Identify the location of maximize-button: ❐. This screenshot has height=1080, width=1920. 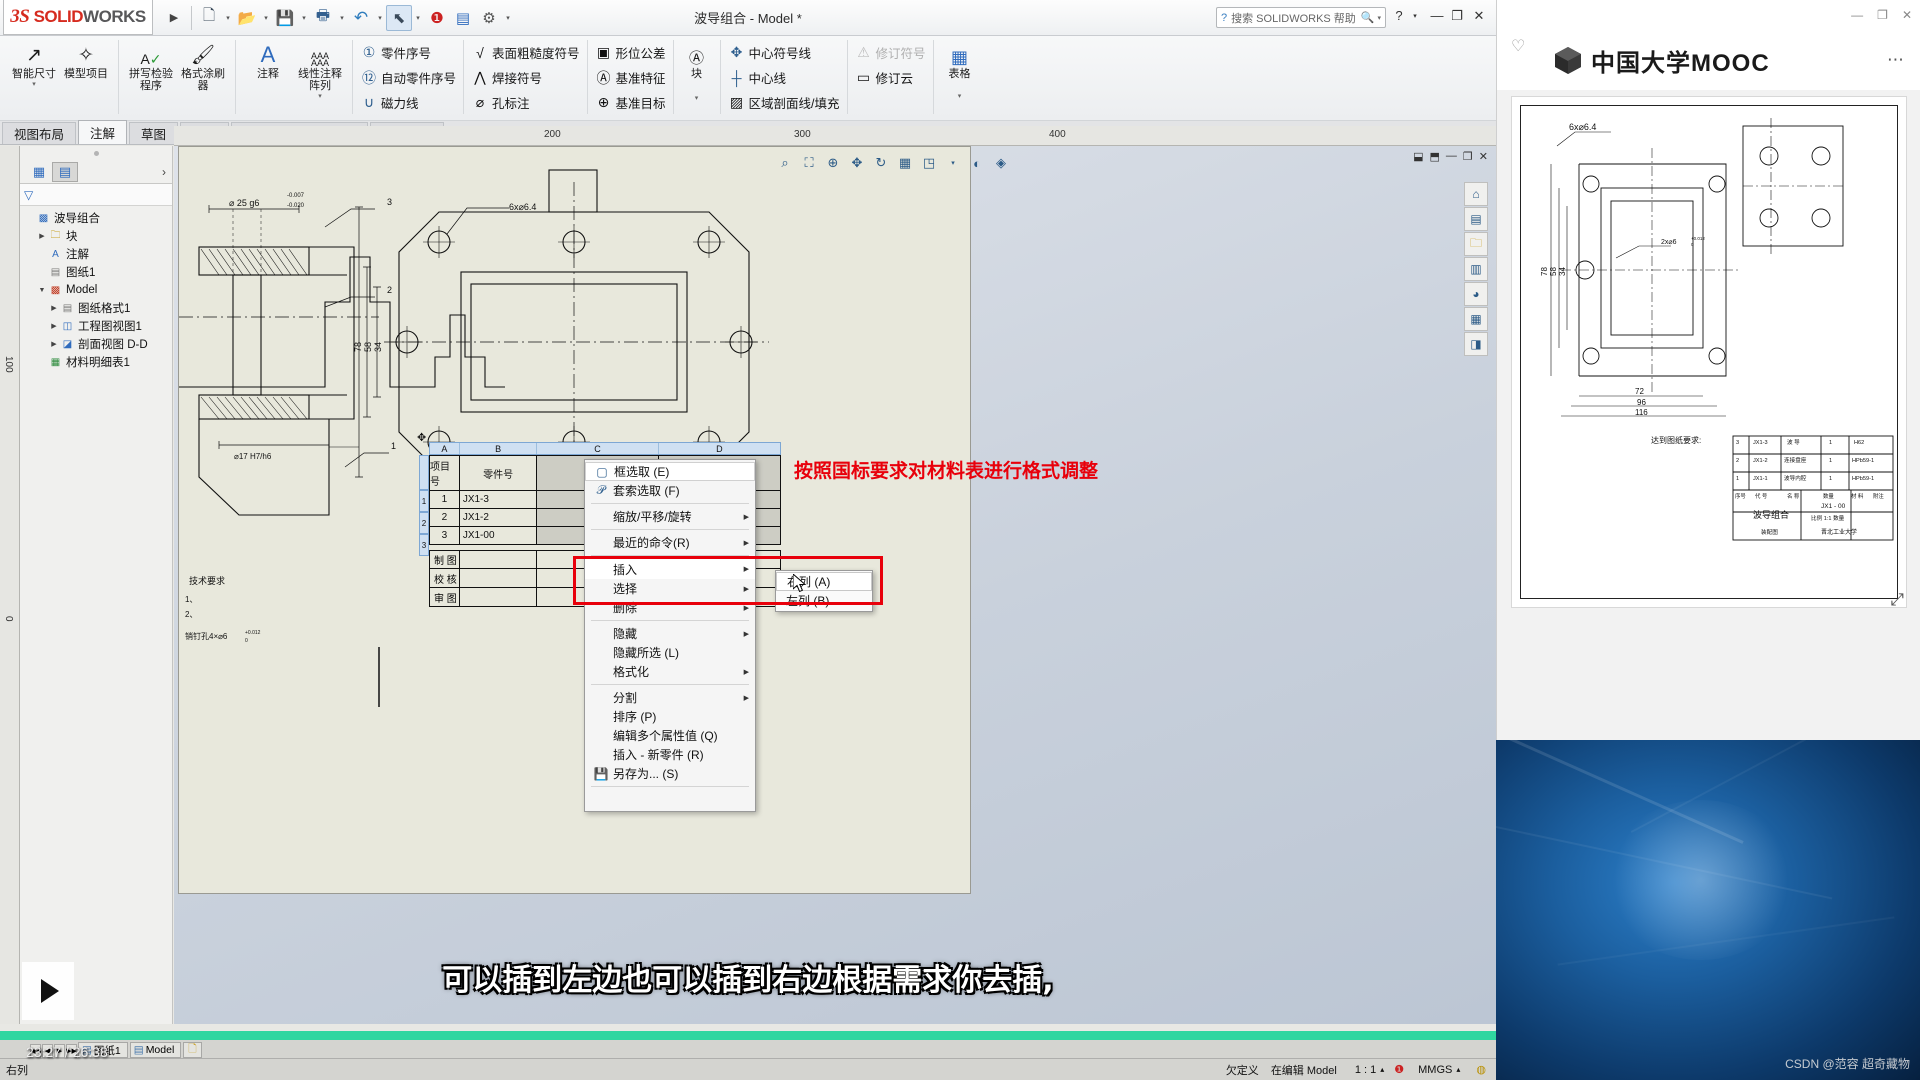
(1457, 16).